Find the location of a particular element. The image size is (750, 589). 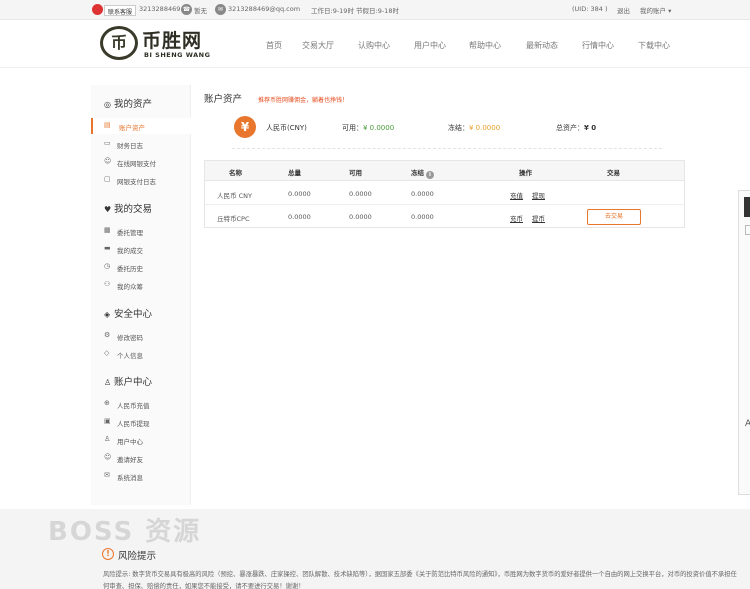

mail-icon: ✉ is located at coordinates (107, 475).